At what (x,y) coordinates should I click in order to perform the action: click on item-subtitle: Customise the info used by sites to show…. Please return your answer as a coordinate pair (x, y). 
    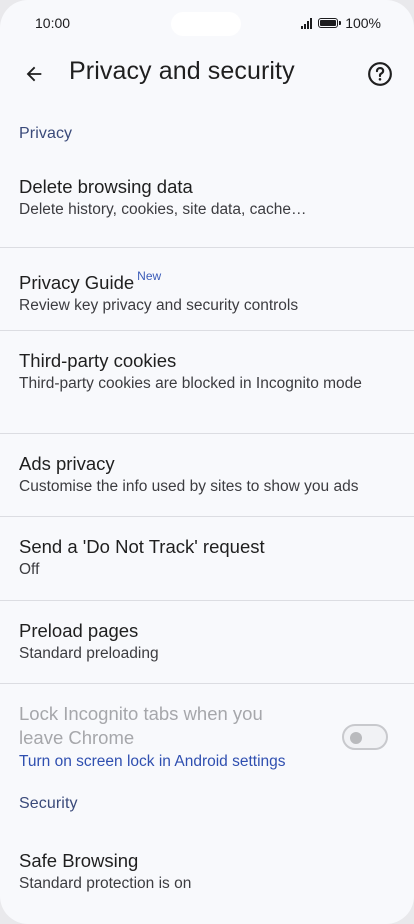
    Looking at the image, I should click on (189, 486).